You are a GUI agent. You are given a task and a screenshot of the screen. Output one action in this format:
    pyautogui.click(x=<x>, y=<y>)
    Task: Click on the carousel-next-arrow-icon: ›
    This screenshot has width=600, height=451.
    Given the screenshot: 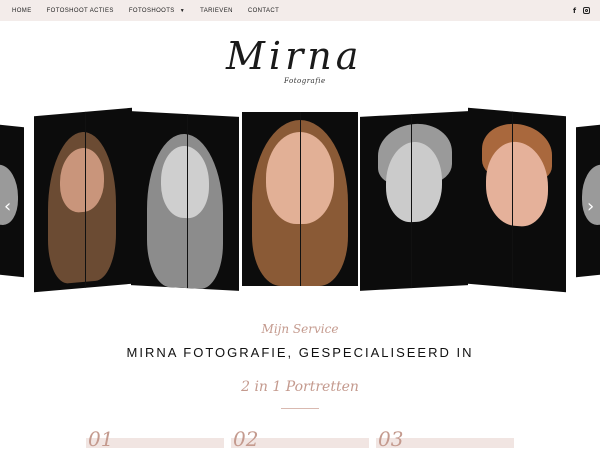 What is the action you would take?
    pyautogui.click(x=590, y=206)
    